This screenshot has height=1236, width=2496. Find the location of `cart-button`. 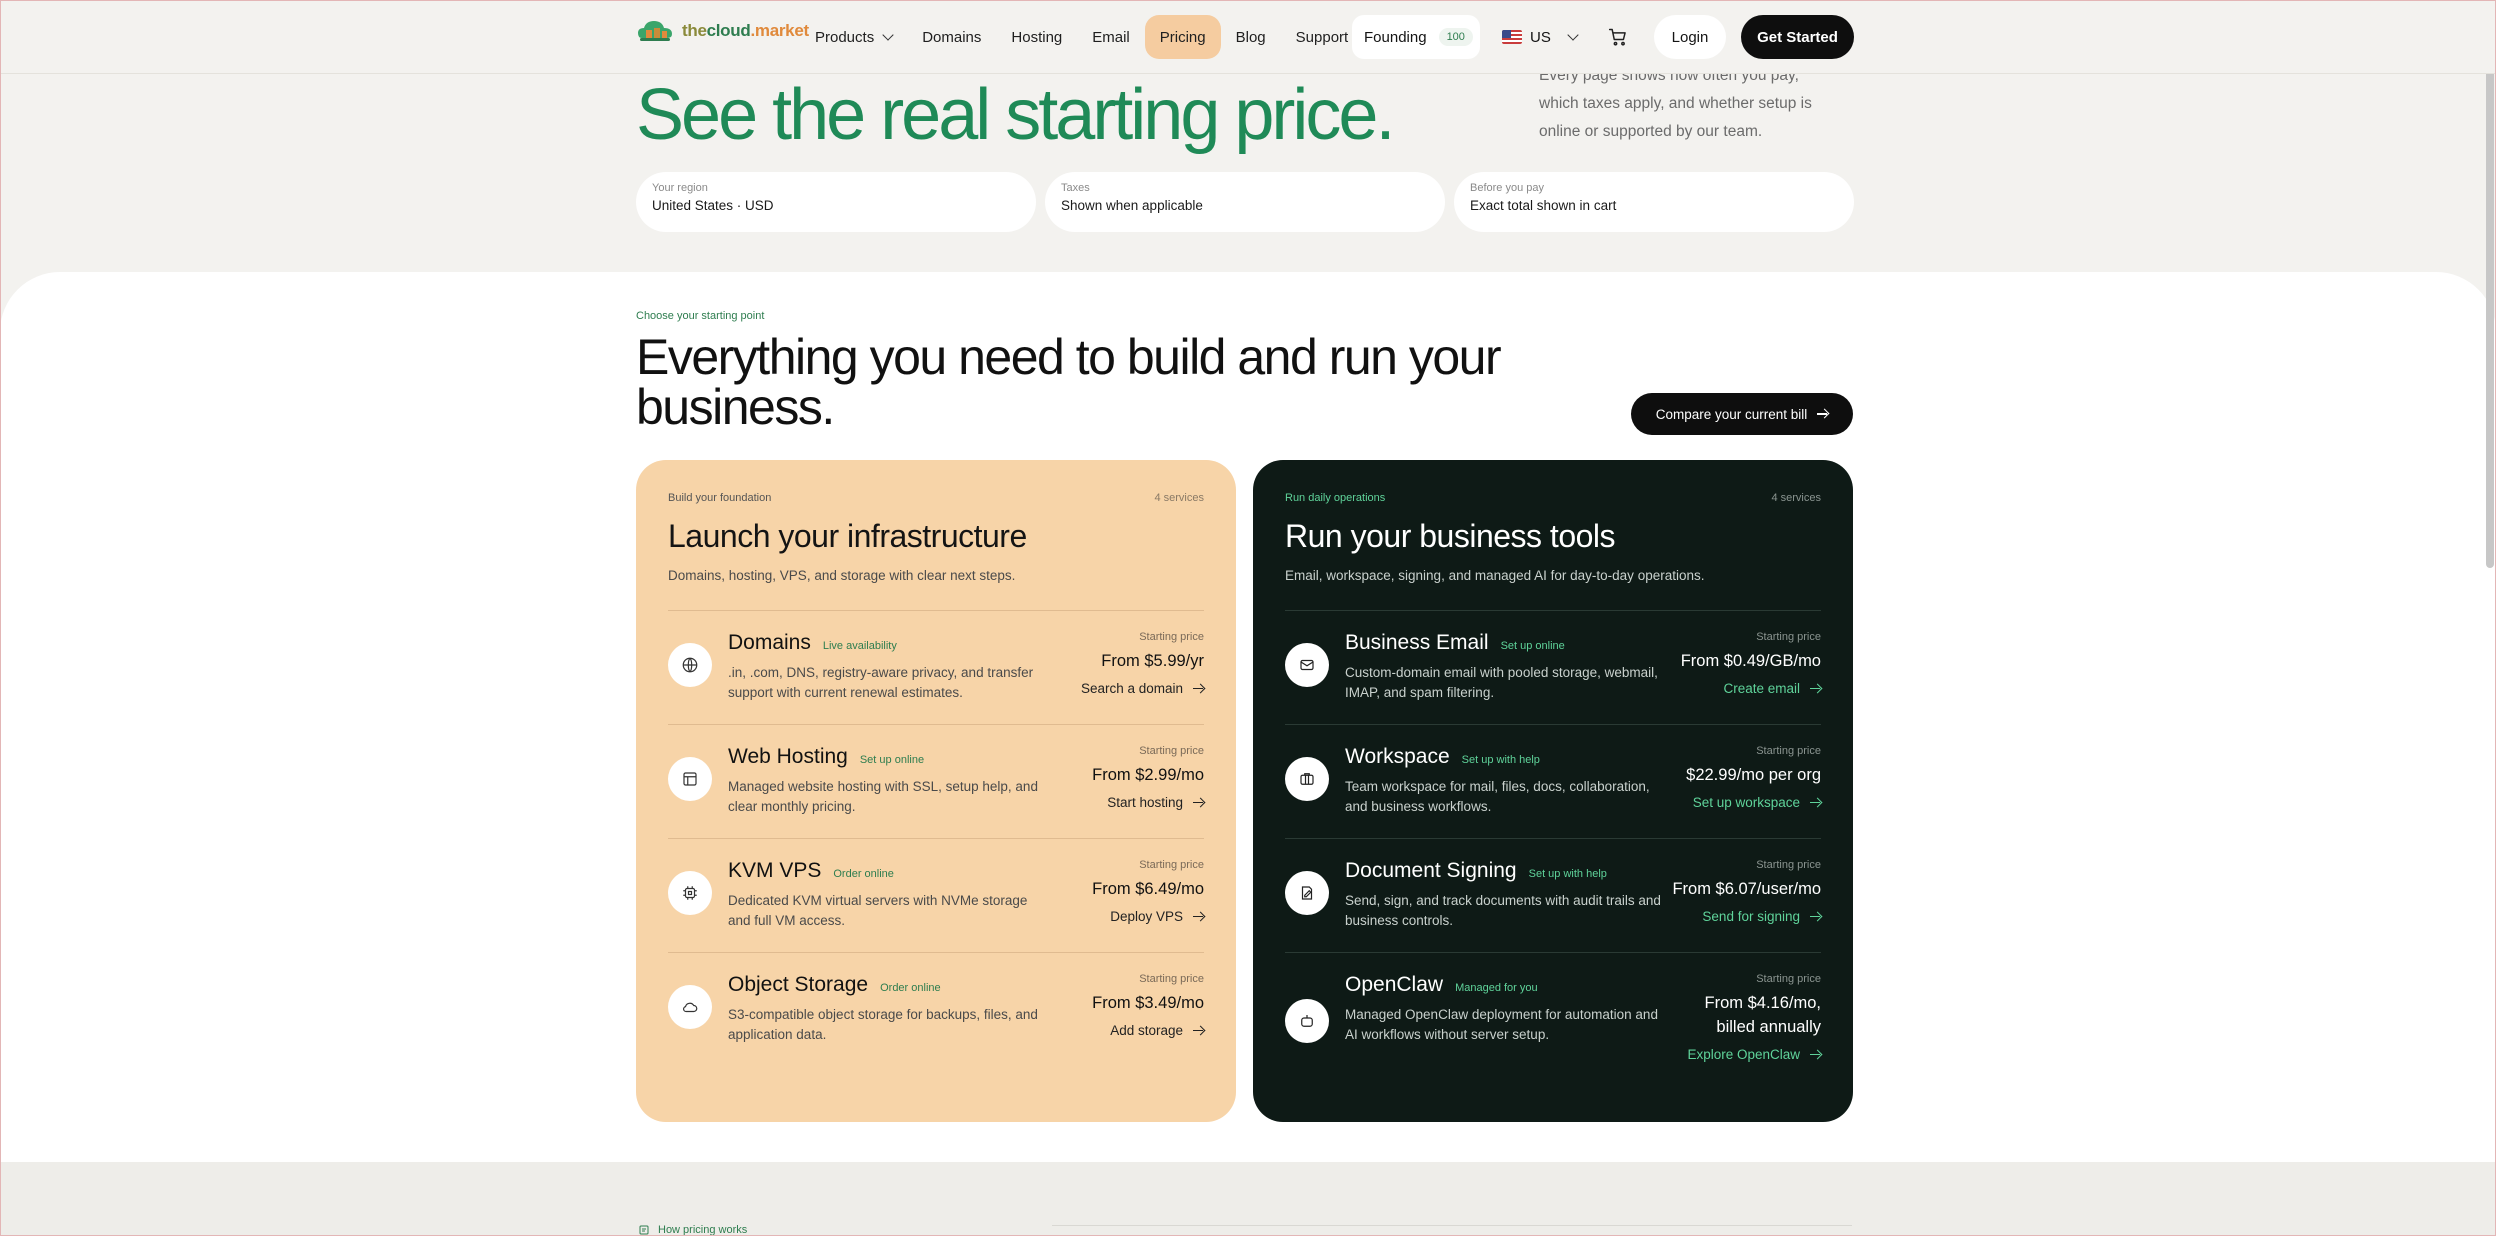

cart-button is located at coordinates (1618, 37).